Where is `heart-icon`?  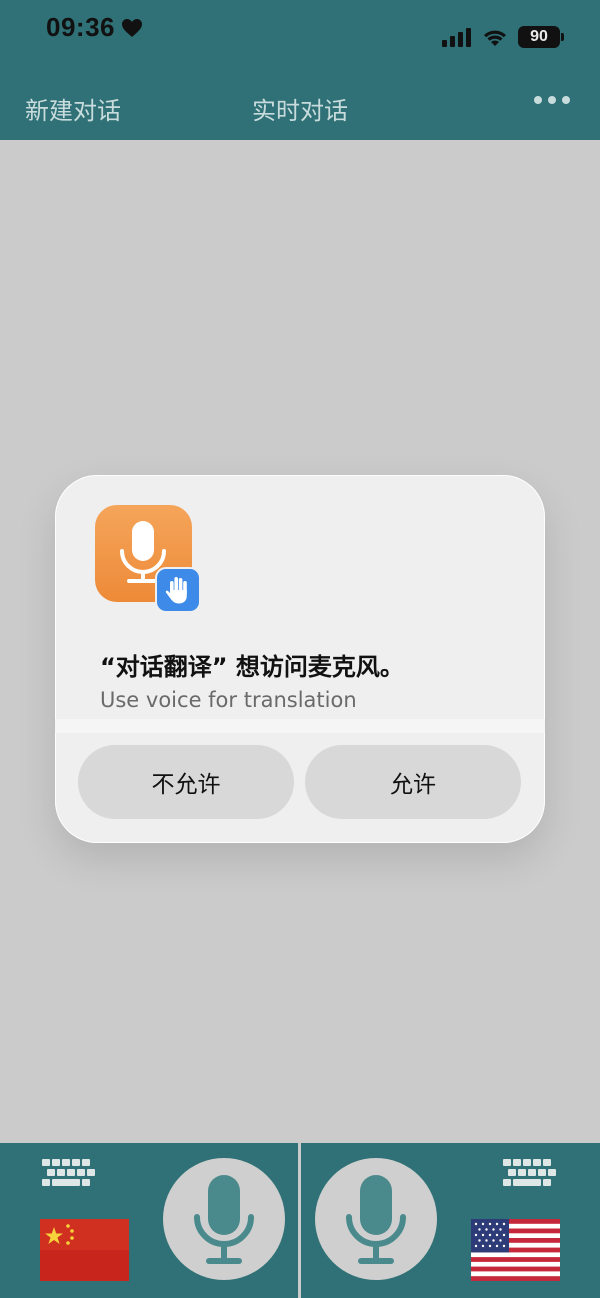
heart-icon is located at coordinates (132, 27).